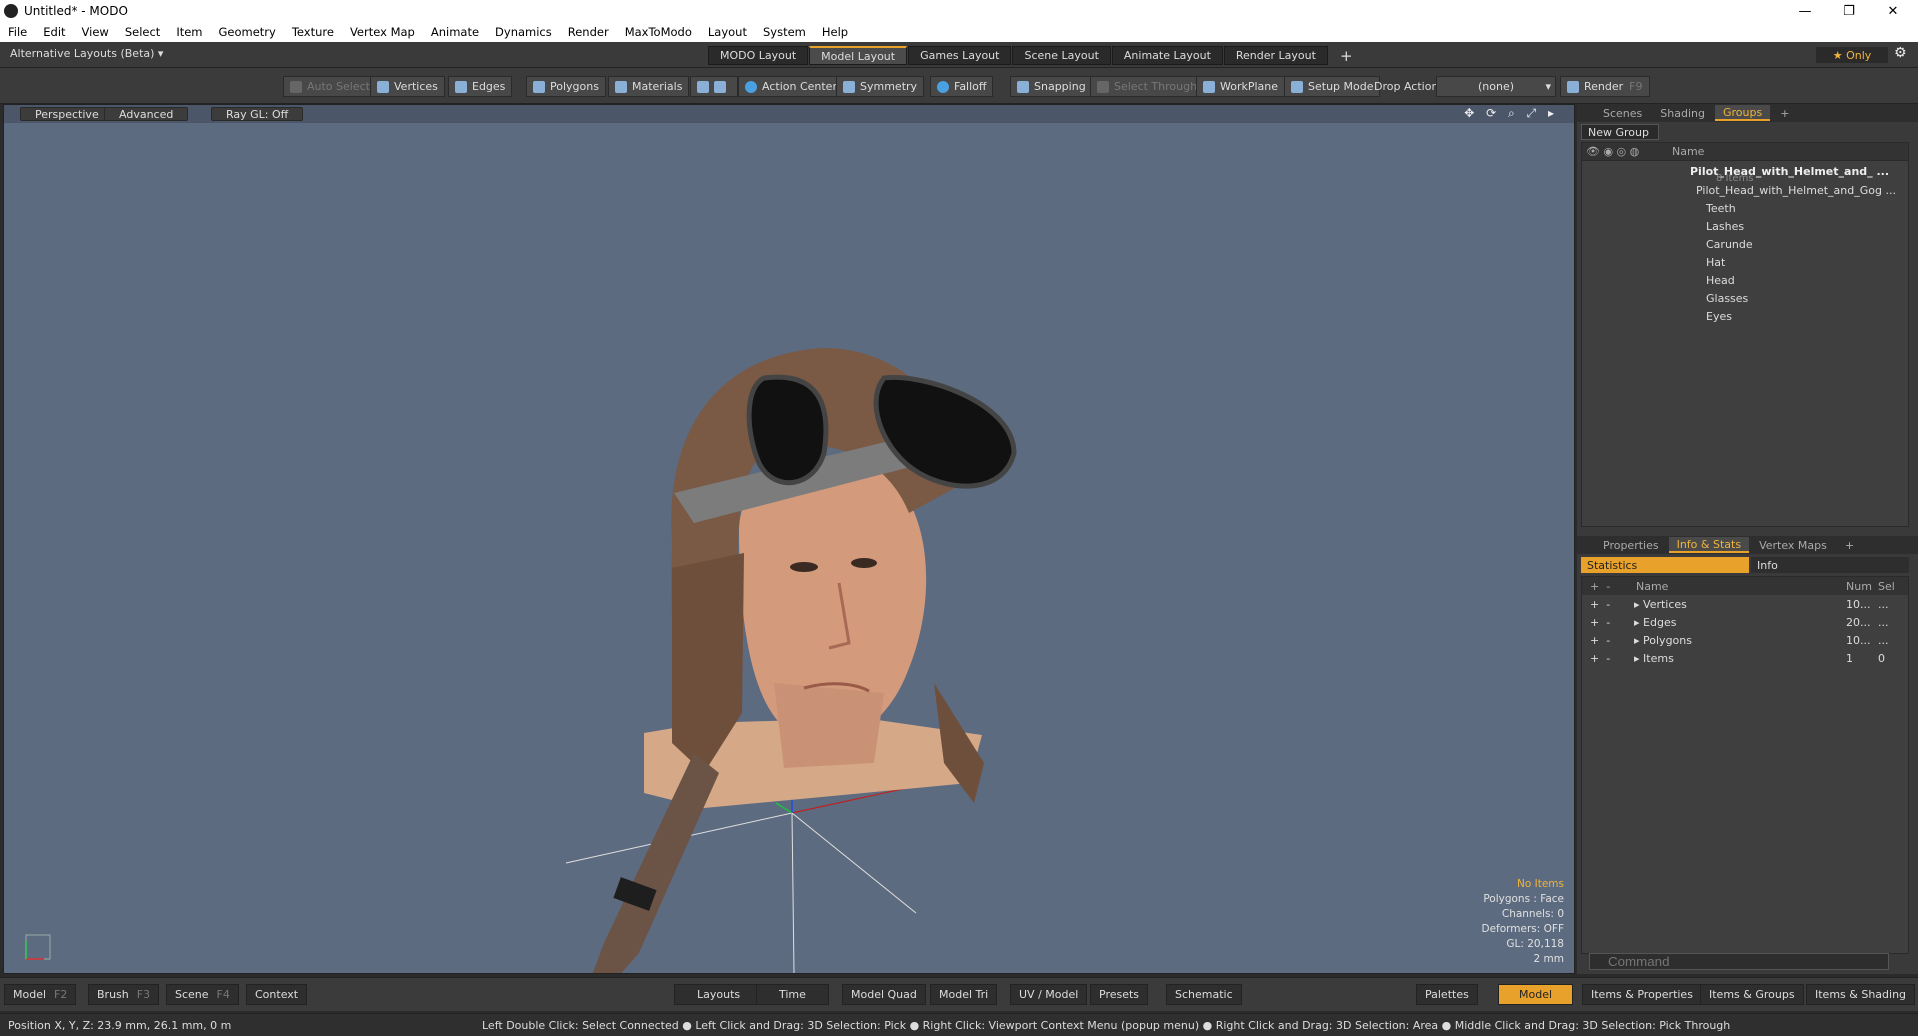 The height and width of the screenshot is (1036, 1918). I want to click on drop-action-select: (none) ▾, so click(1496, 86).